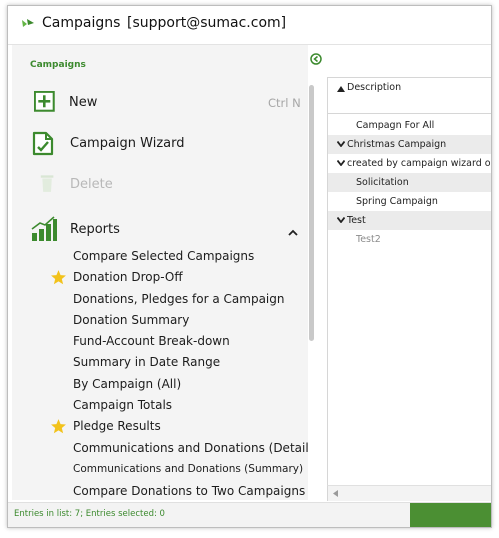 The height and width of the screenshot is (538, 499). What do you see at coordinates (169, 103) in the screenshot?
I see `new-button: New Ctrl N` at bounding box center [169, 103].